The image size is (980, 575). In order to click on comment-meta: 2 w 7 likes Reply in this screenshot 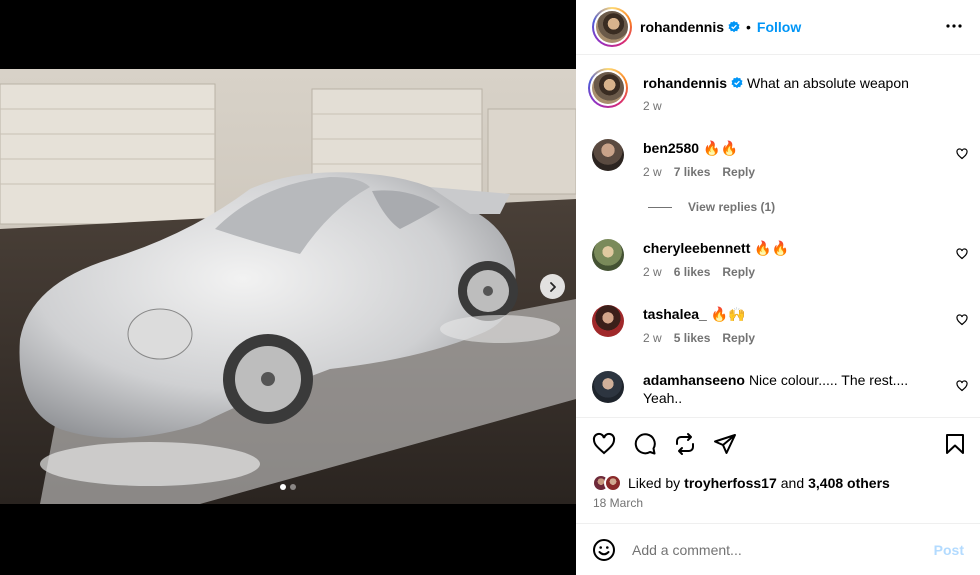, I will do `click(699, 172)`.